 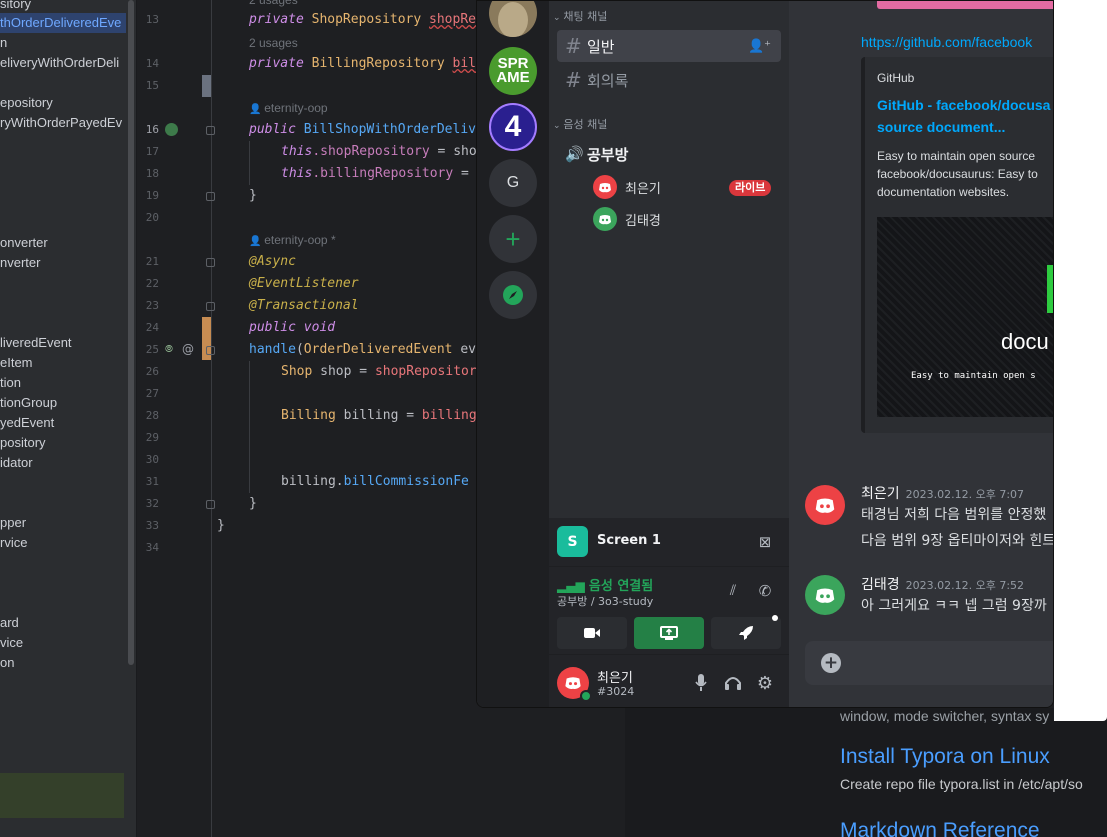 I want to click on project-scrollbar, so click(x=131, y=332).